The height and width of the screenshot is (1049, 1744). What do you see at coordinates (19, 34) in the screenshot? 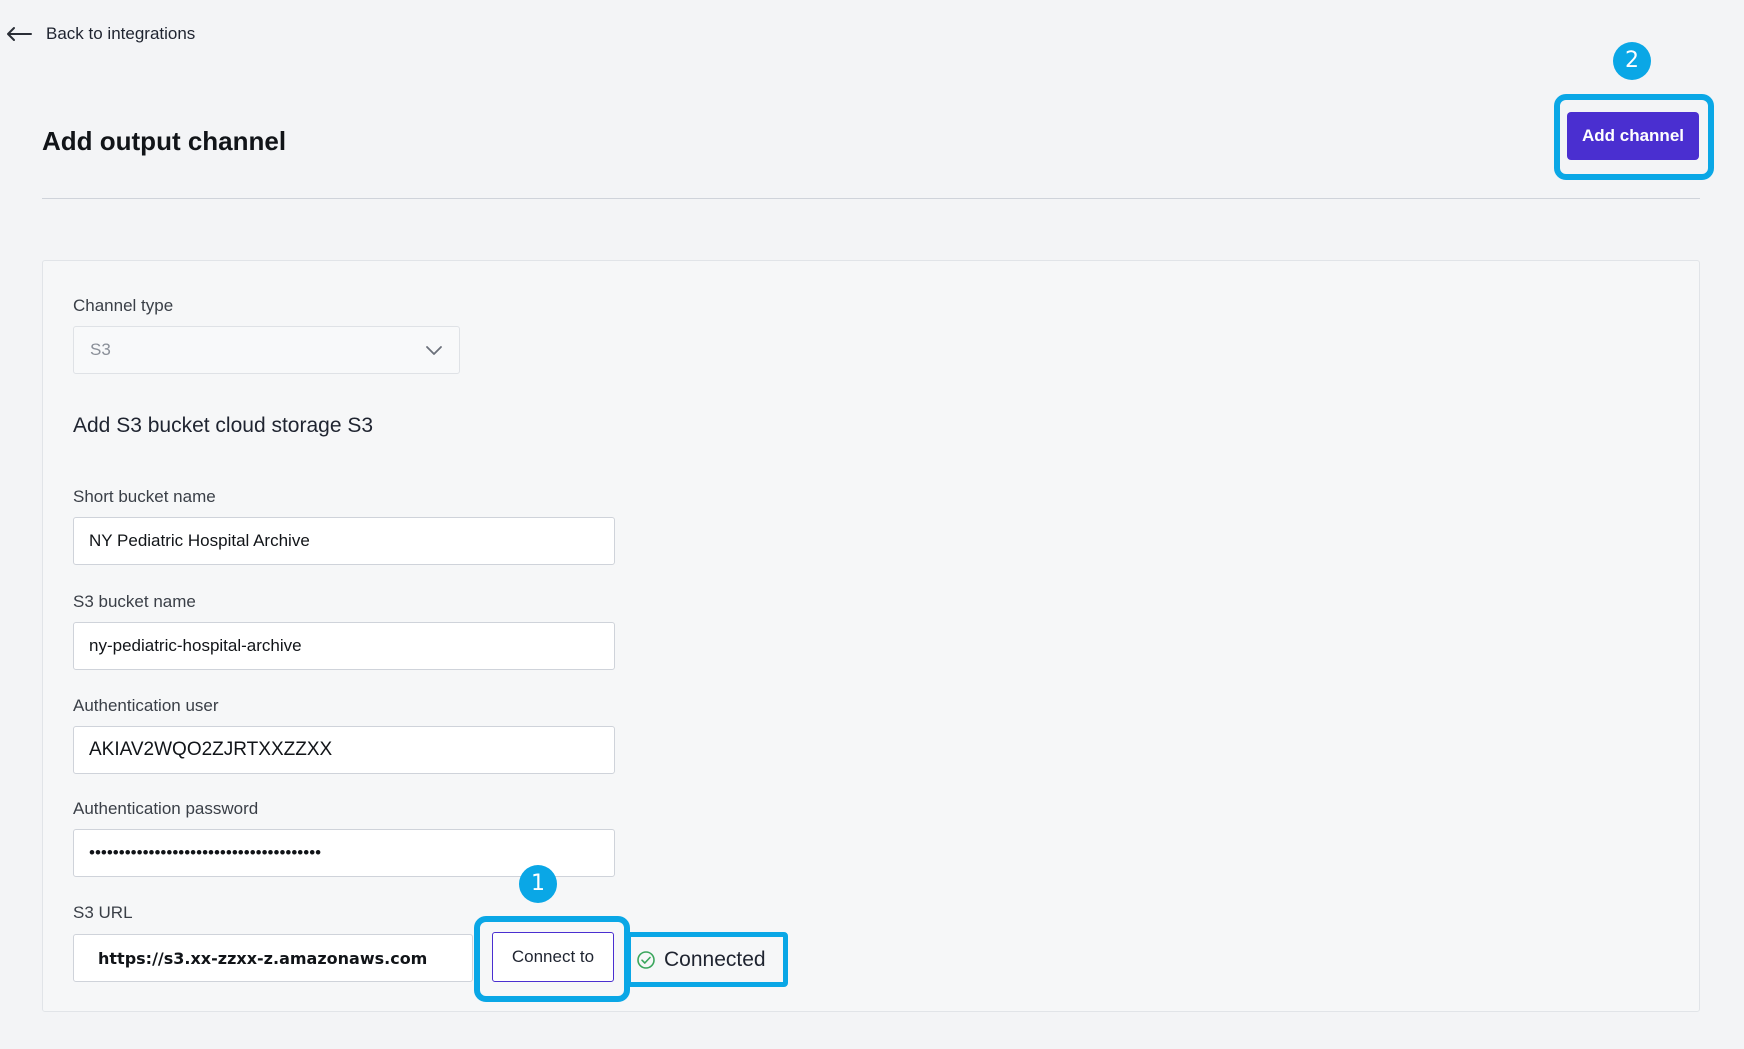
I see `arrow-left-icon` at bounding box center [19, 34].